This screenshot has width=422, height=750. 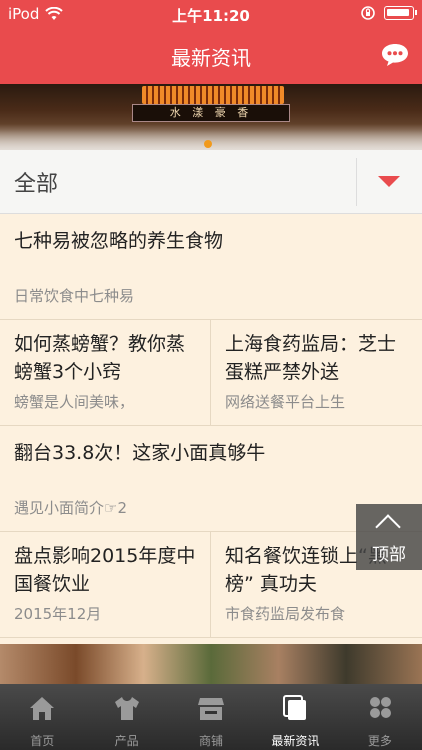 I want to click on tab-bar: 首页 产品 商铺 最新资讯 更多, so click(x=211, y=717).